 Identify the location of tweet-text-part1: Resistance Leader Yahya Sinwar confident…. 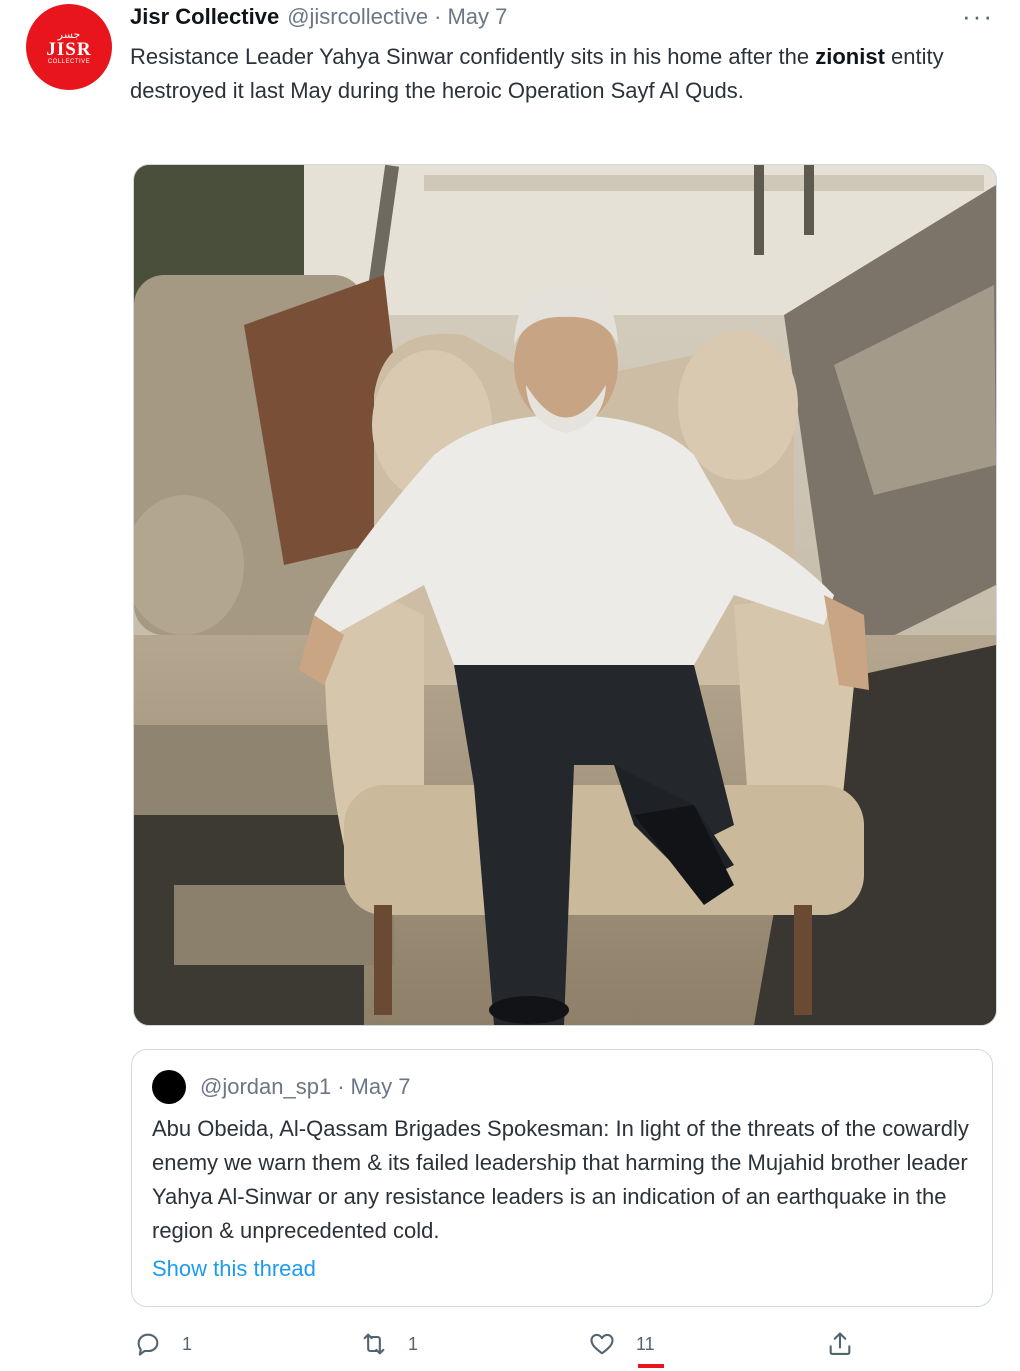
(473, 56).